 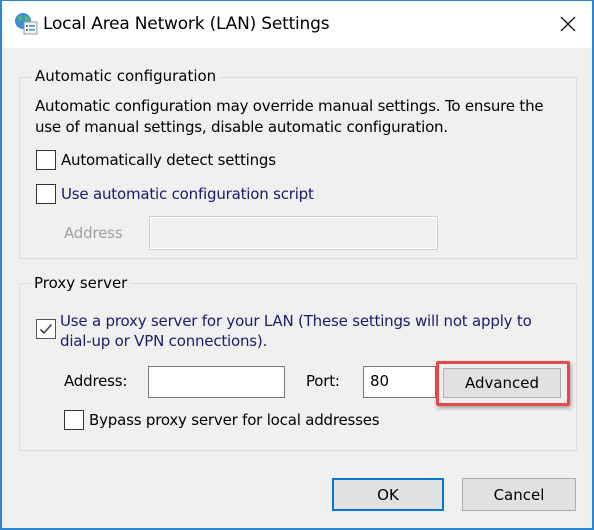 What do you see at coordinates (93, 233) in the screenshot?
I see `auto-script-address-label: Address` at bounding box center [93, 233].